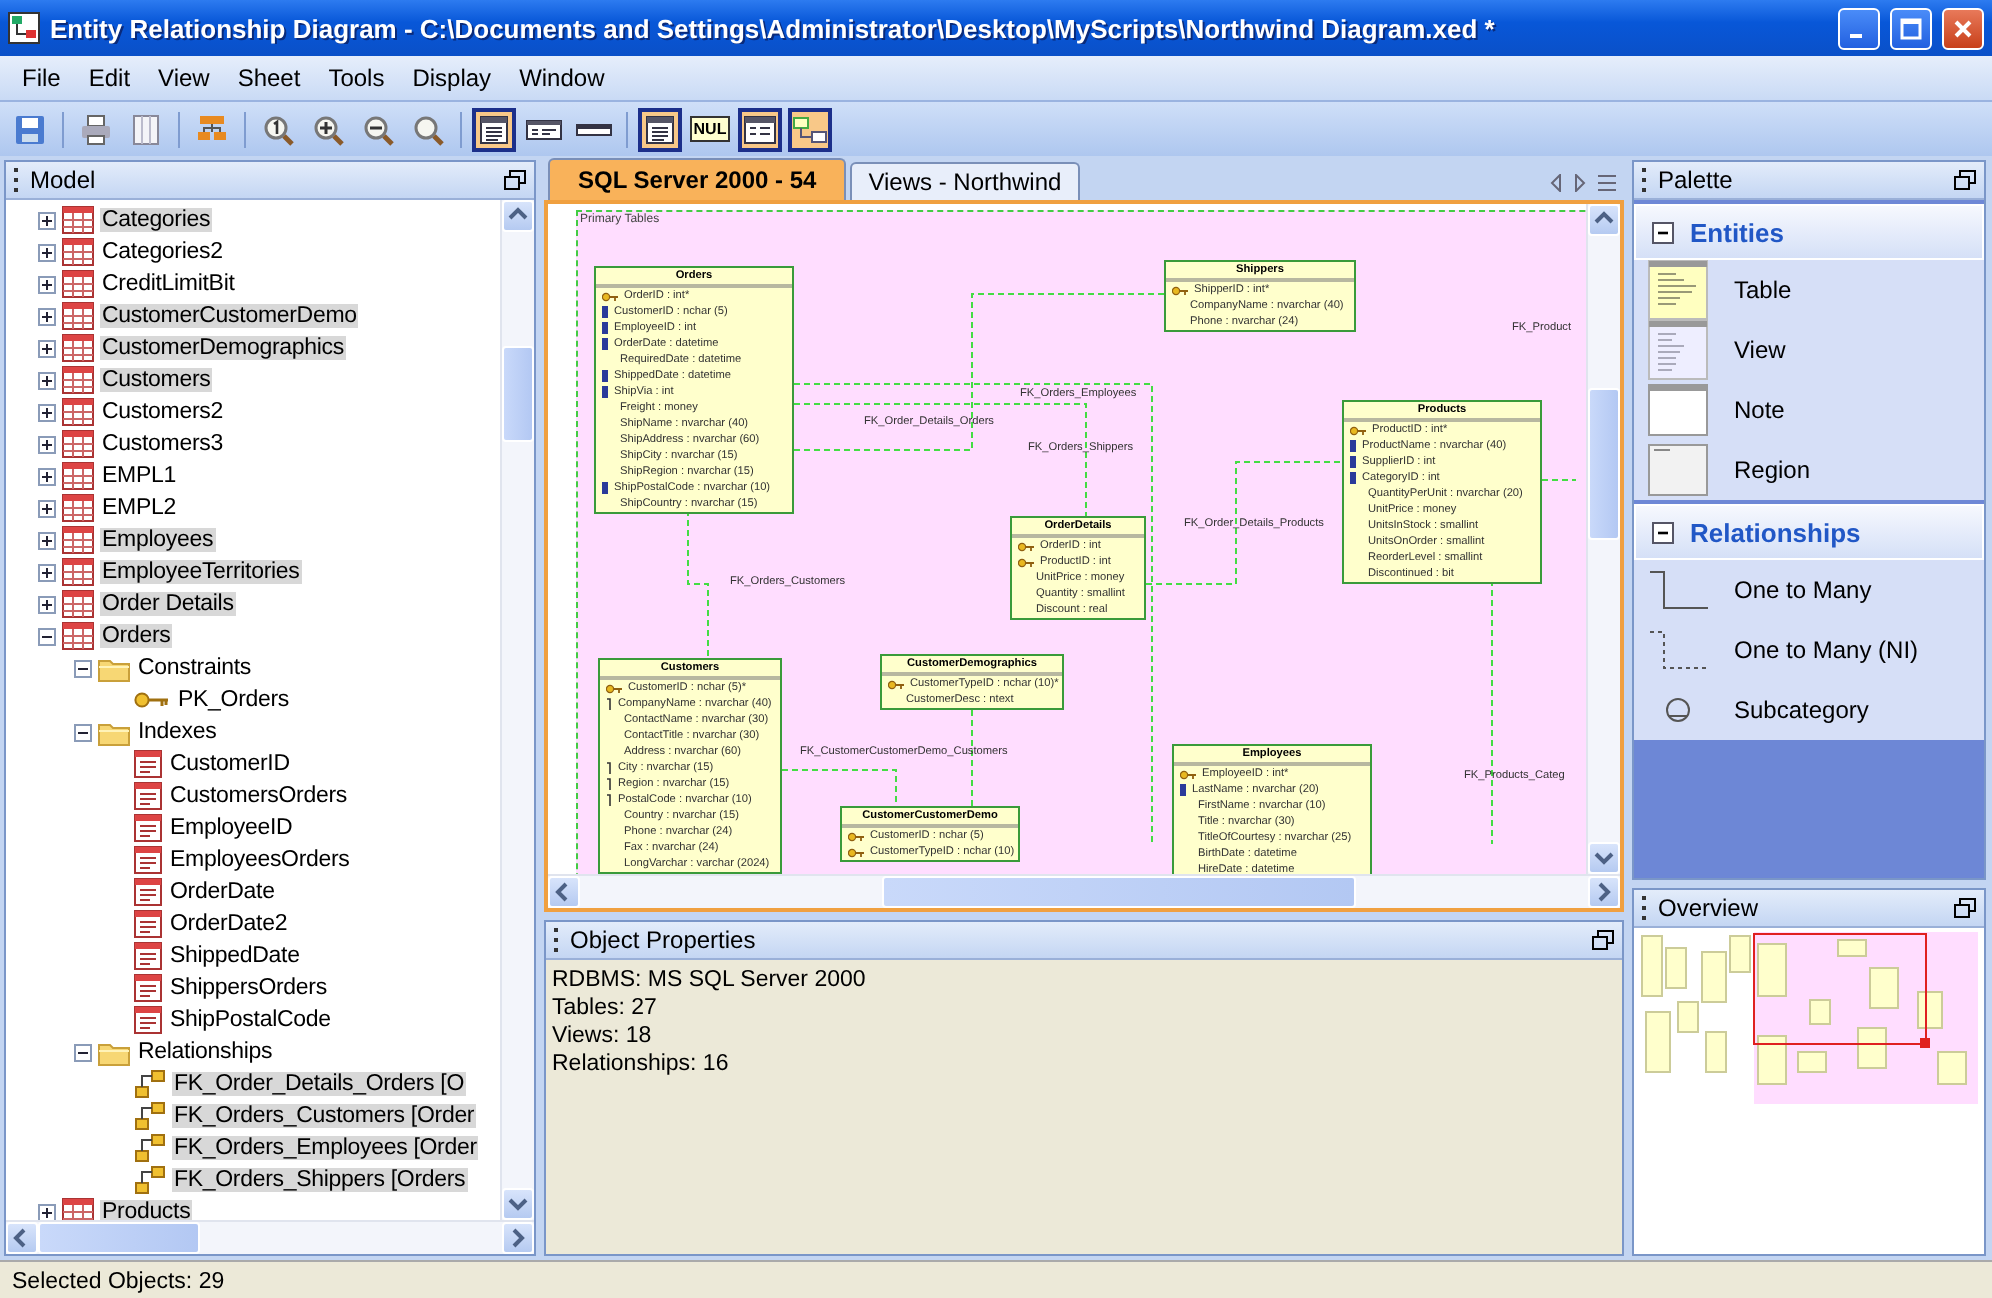  Describe the element at coordinates (205, 1052) in the screenshot. I see `tree-item: Relationships` at that location.